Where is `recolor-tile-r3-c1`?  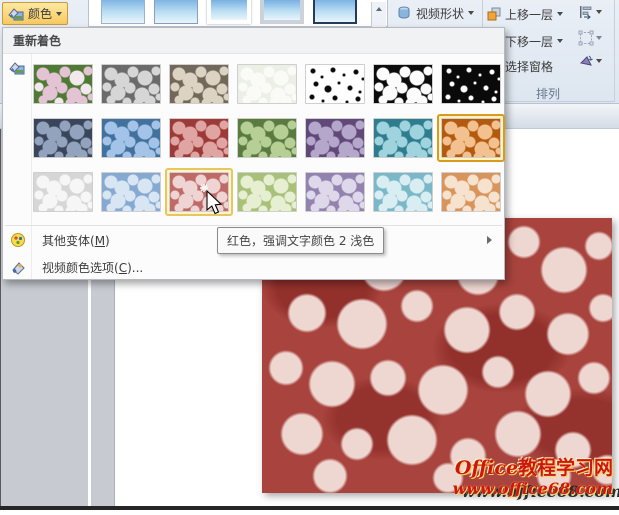 recolor-tile-r3-c1 is located at coordinates (63, 192).